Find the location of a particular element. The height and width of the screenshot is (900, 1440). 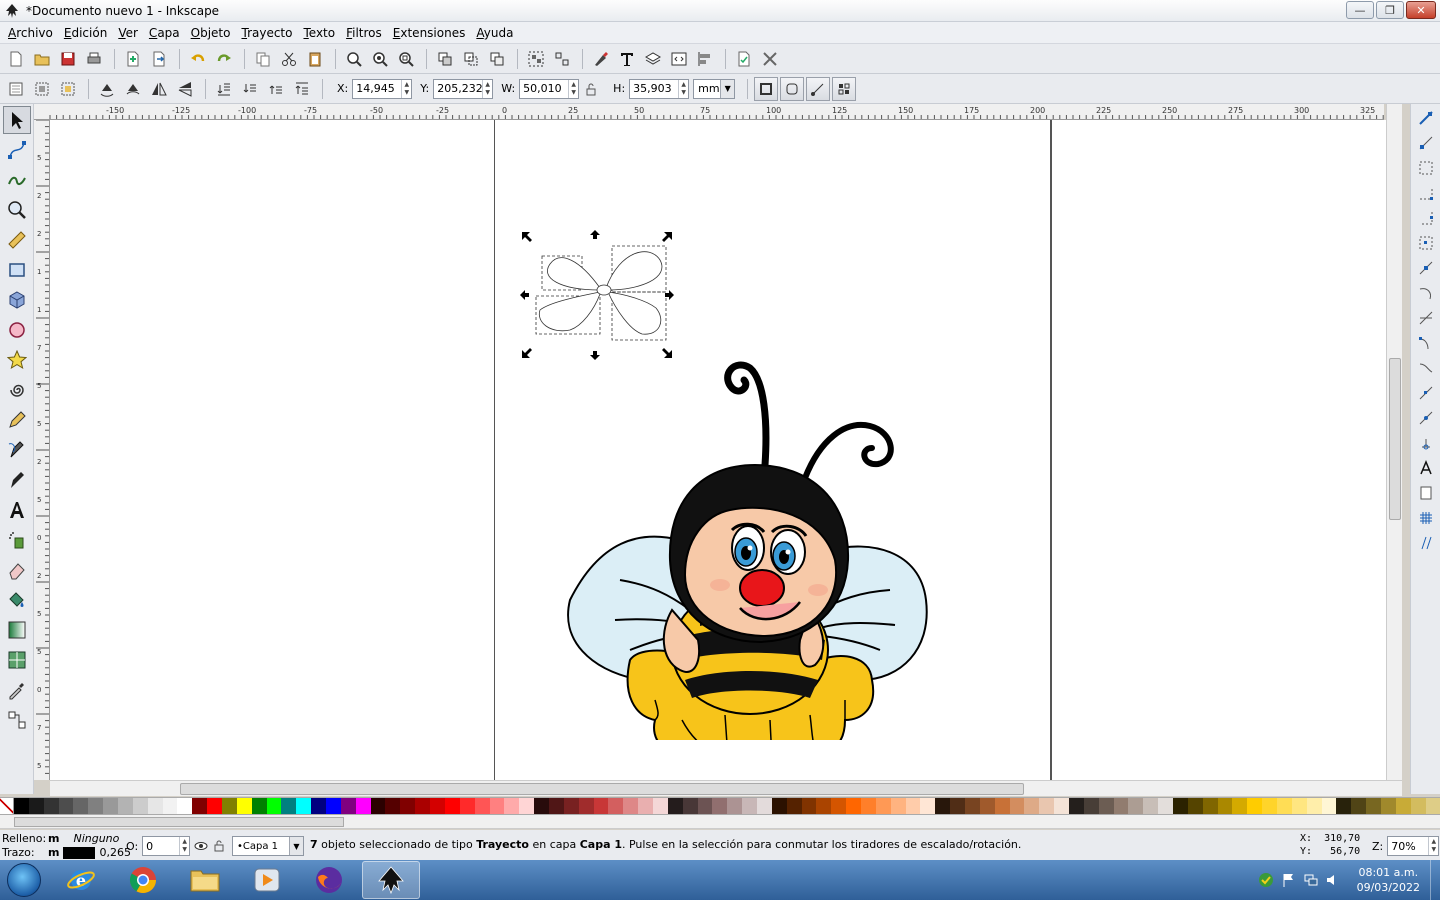

y-spin-arrows: ▲ ▼ is located at coordinates (487, 88).